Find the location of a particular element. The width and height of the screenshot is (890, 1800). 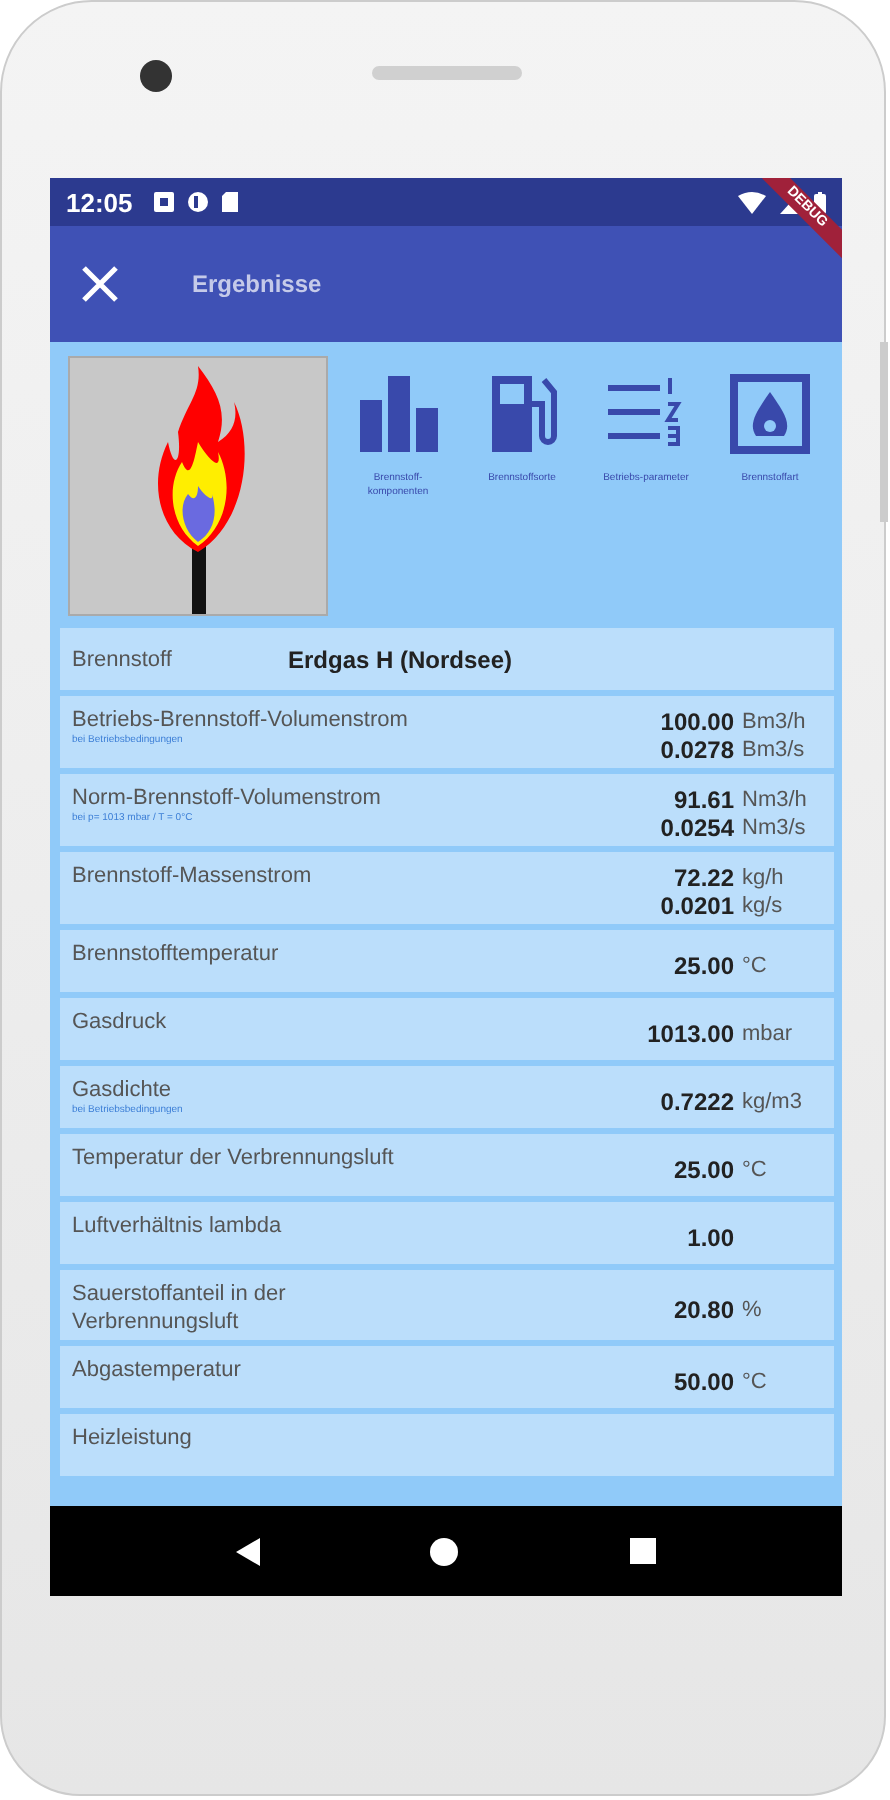

result-unit: kg/s is located at coordinates (763, 906).